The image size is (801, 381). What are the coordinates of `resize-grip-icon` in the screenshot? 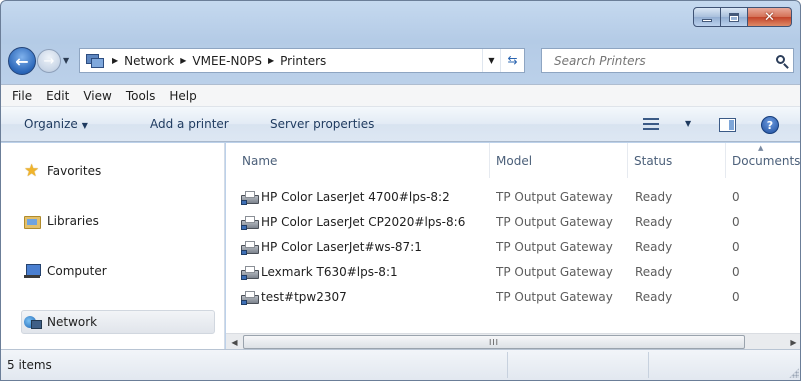 It's located at (794, 373).